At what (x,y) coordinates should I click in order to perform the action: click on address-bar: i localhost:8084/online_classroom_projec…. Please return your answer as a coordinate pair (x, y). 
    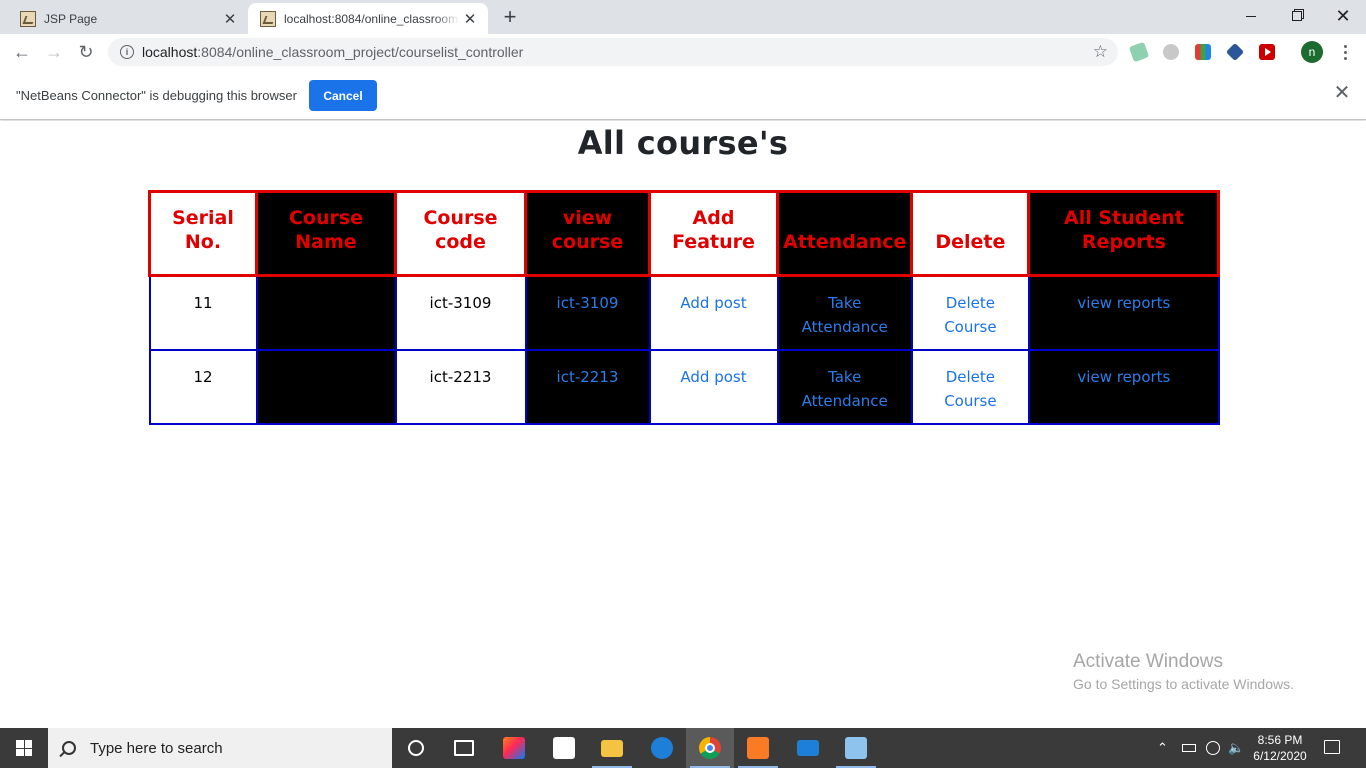
    Looking at the image, I should click on (613, 52).